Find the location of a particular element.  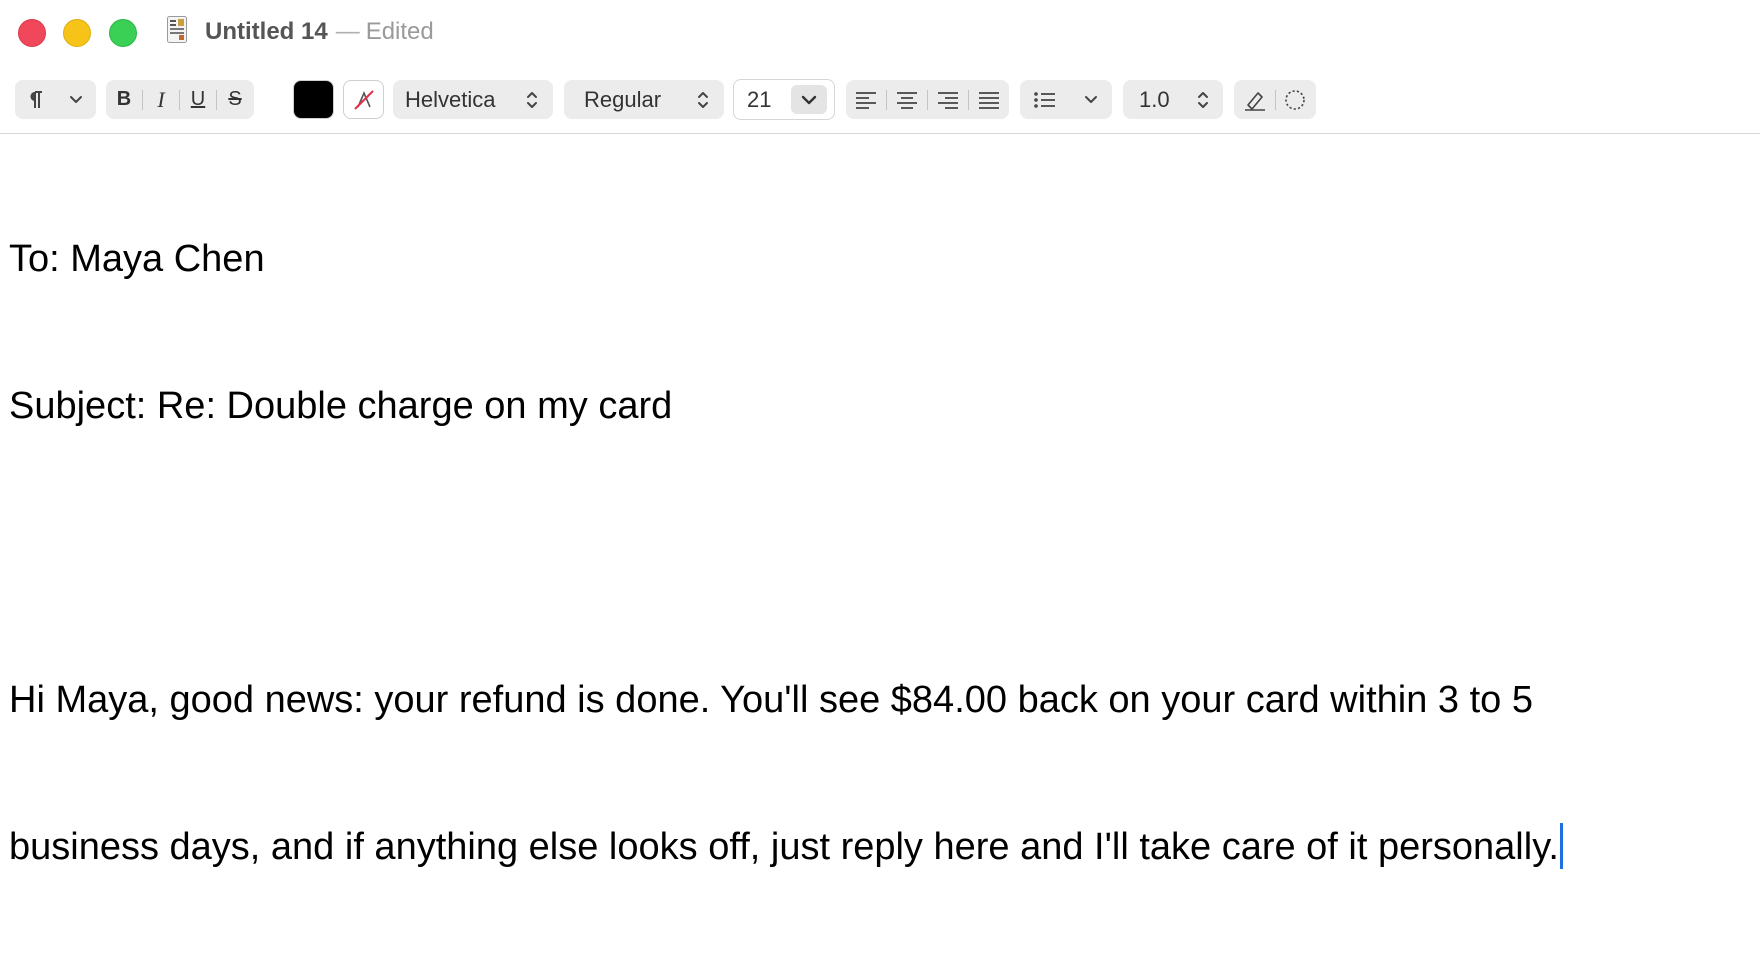

no-color-icon is located at coordinates (363, 99).